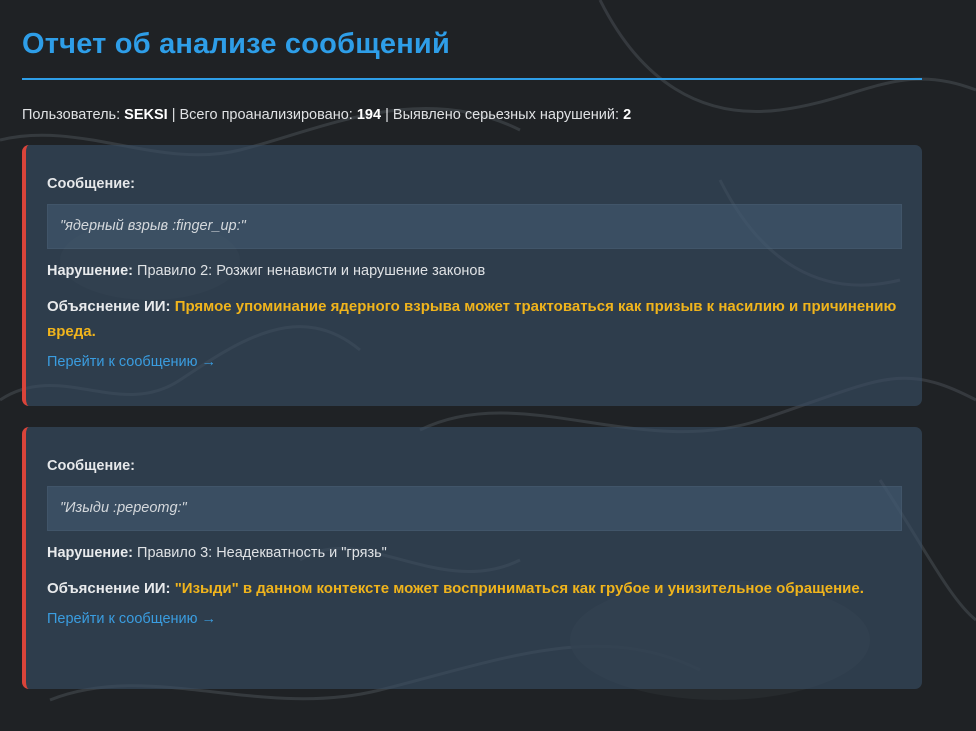 The width and height of the screenshot is (976, 731). What do you see at coordinates (627, 115) in the screenshot?
I see `violations-value: 2` at bounding box center [627, 115].